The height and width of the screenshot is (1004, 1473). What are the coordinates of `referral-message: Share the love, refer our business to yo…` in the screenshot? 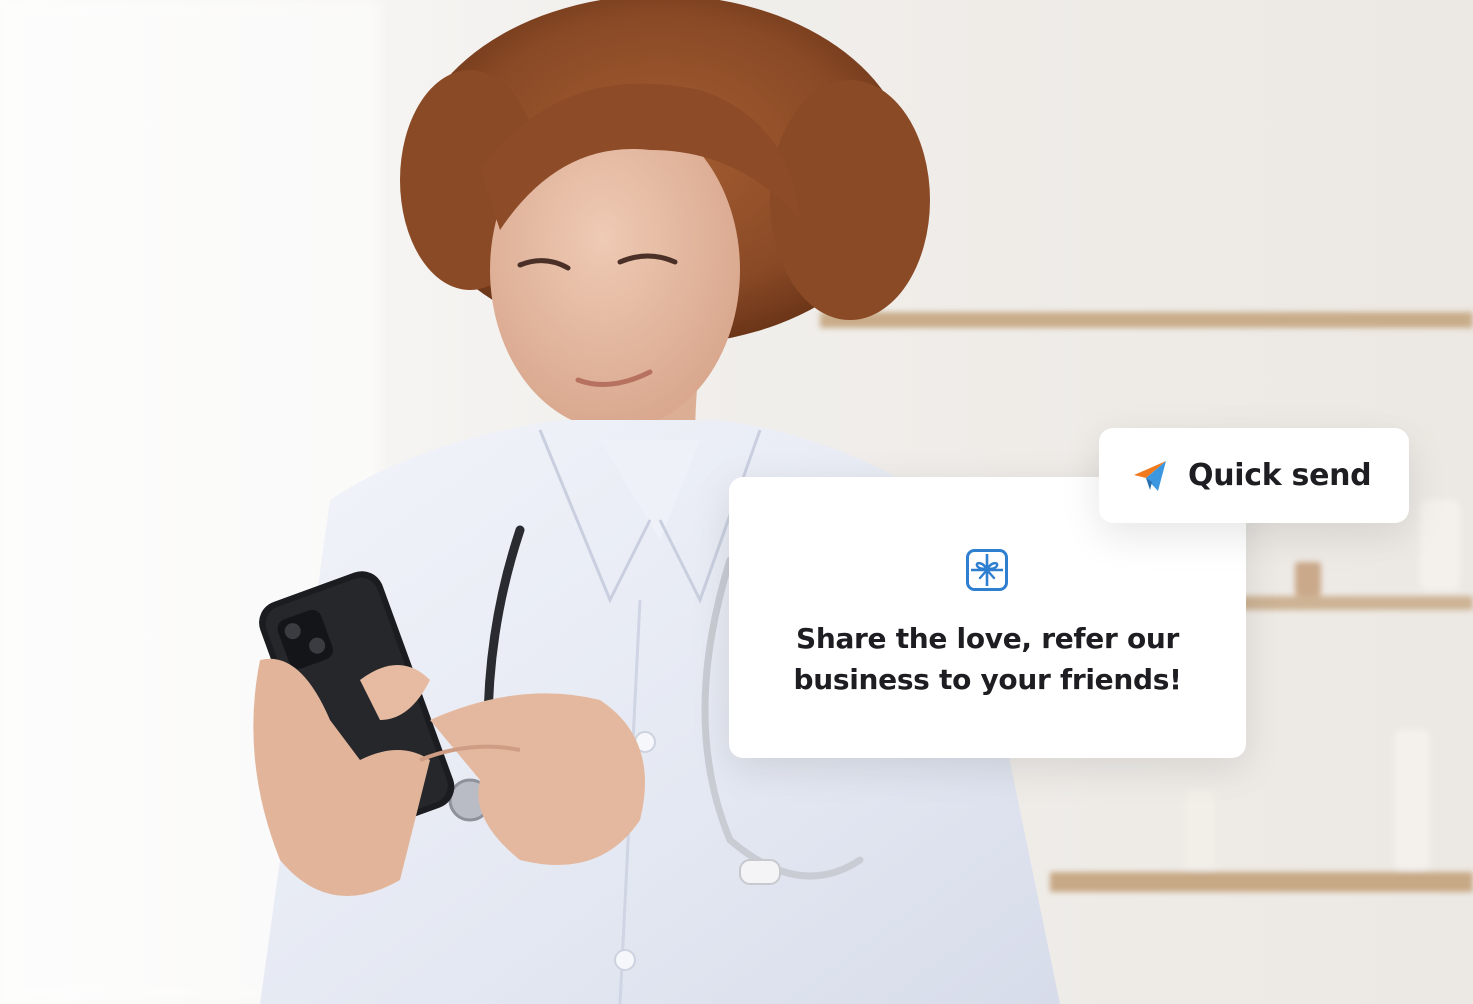 It's located at (987, 659).